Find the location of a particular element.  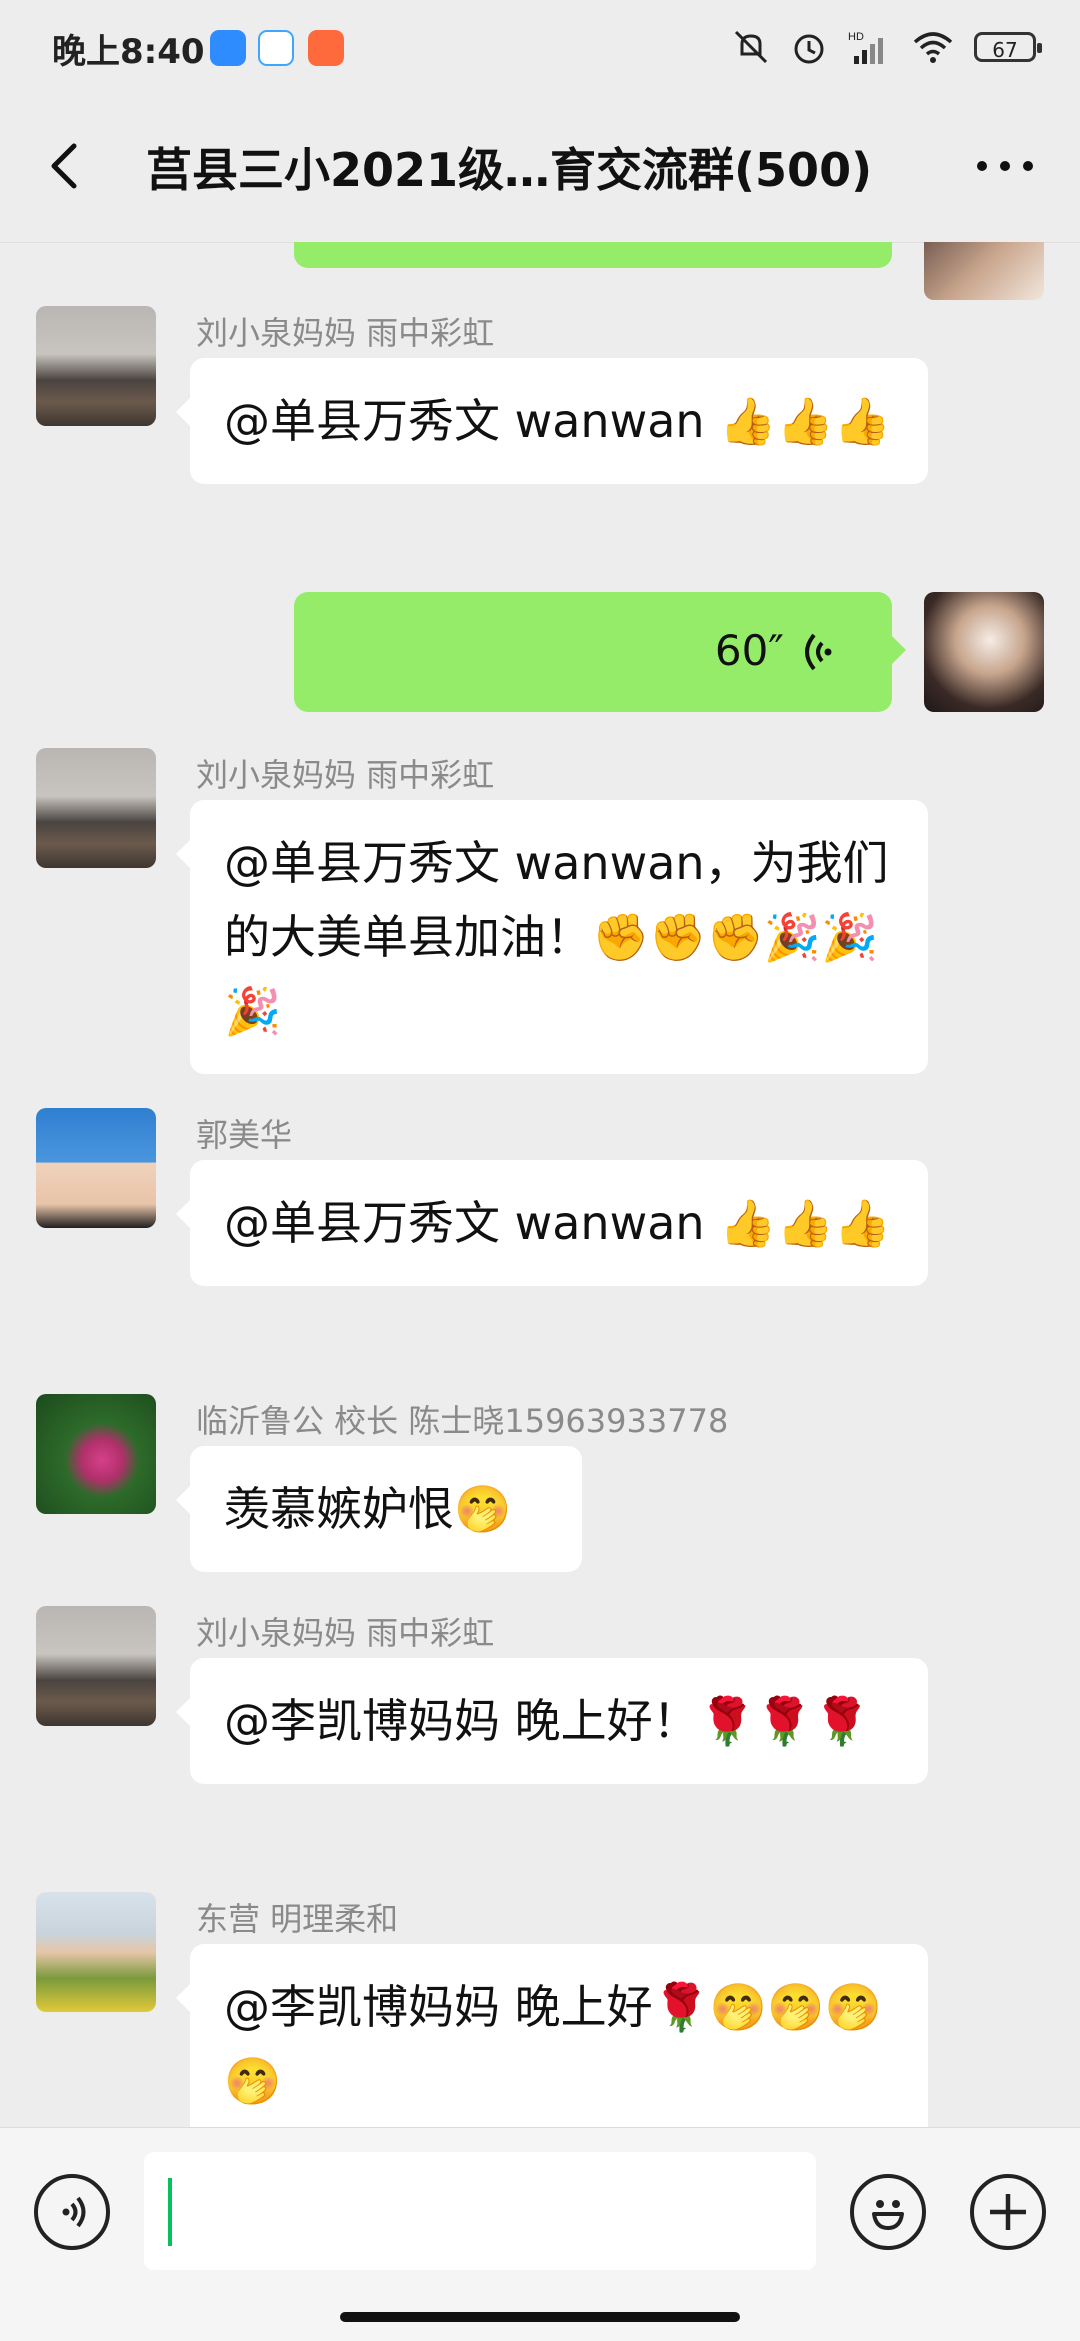

text-cursor is located at coordinates (170, 2212).